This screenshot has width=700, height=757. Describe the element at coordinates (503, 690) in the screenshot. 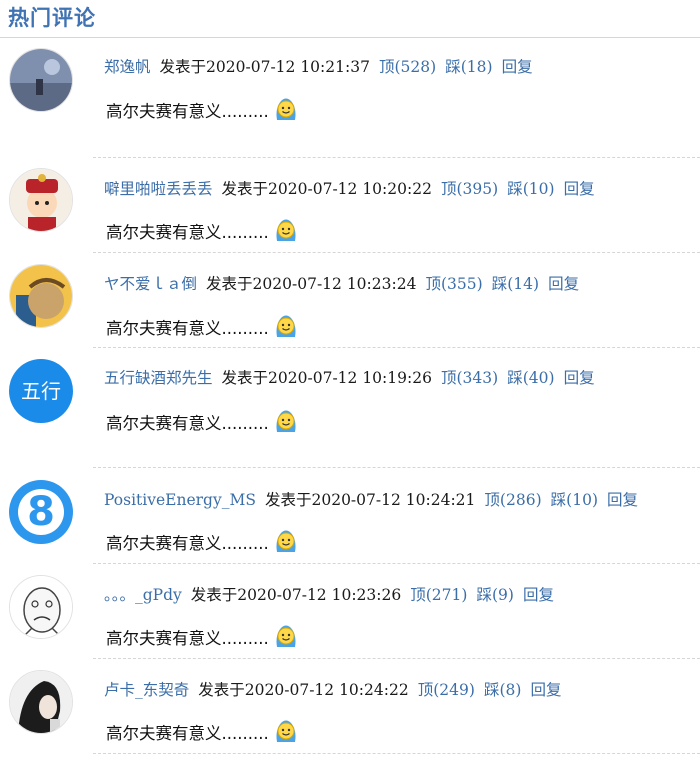

I see `downvote-button: 踩(8)` at that location.